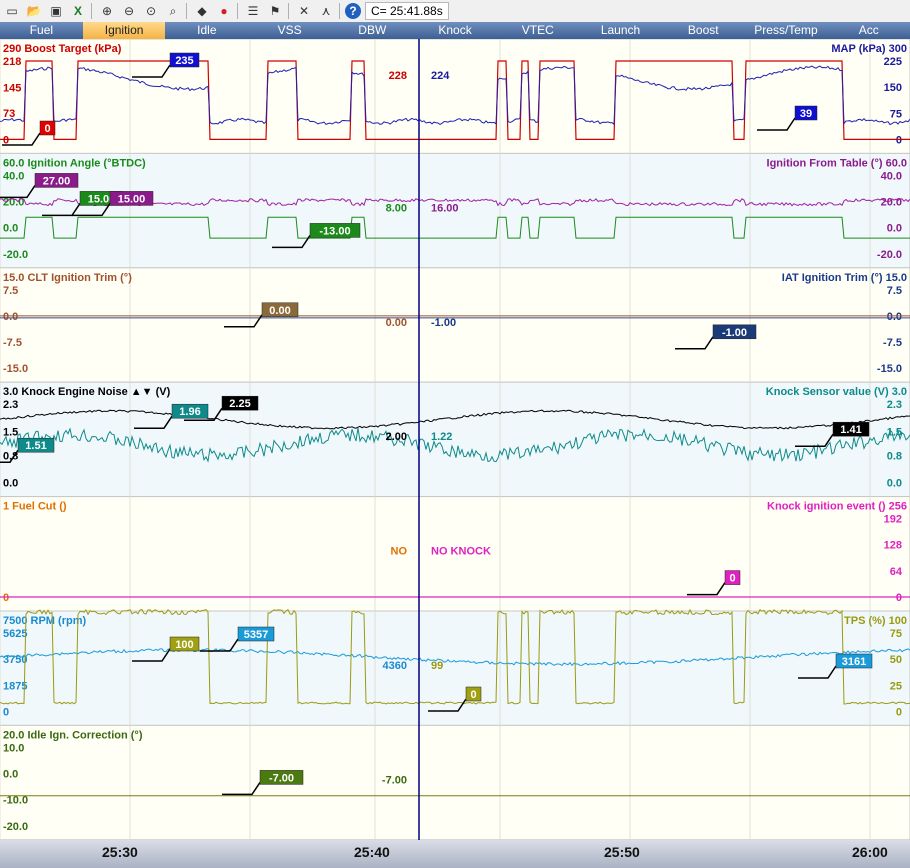 The height and width of the screenshot is (868, 910). Describe the element at coordinates (896, 686) in the screenshot. I see `right-axis-tick: 25` at that location.